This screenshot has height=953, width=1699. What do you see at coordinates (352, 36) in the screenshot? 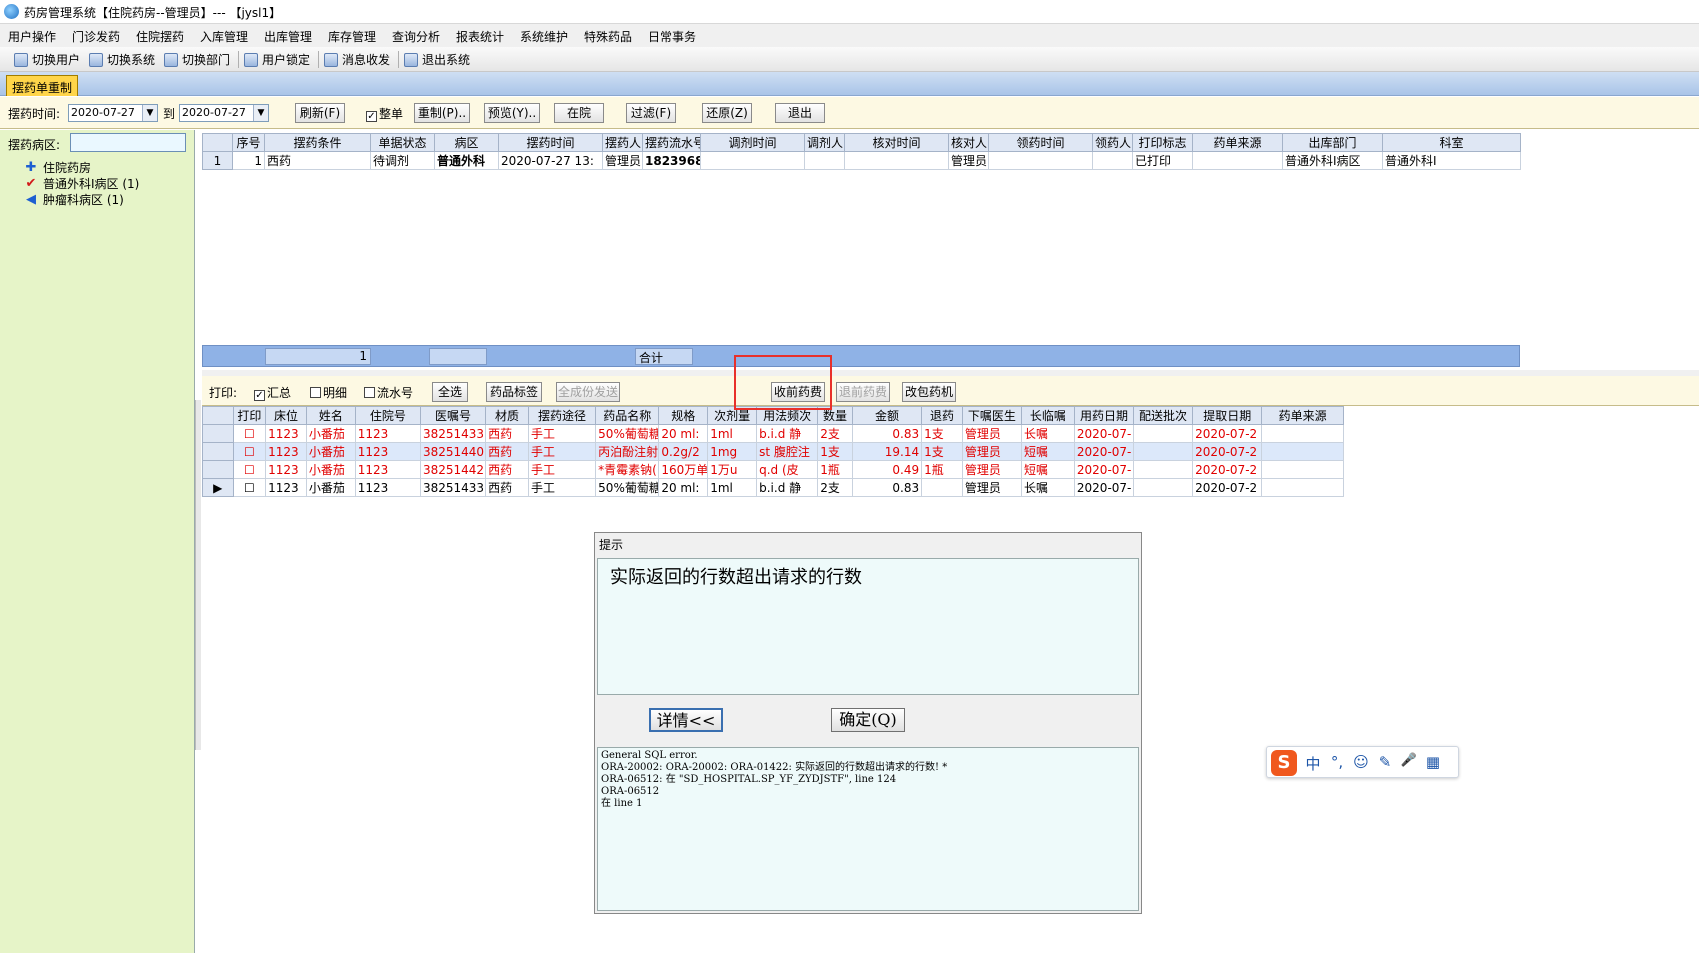
I see `menu-inventory: 库存管理` at bounding box center [352, 36].